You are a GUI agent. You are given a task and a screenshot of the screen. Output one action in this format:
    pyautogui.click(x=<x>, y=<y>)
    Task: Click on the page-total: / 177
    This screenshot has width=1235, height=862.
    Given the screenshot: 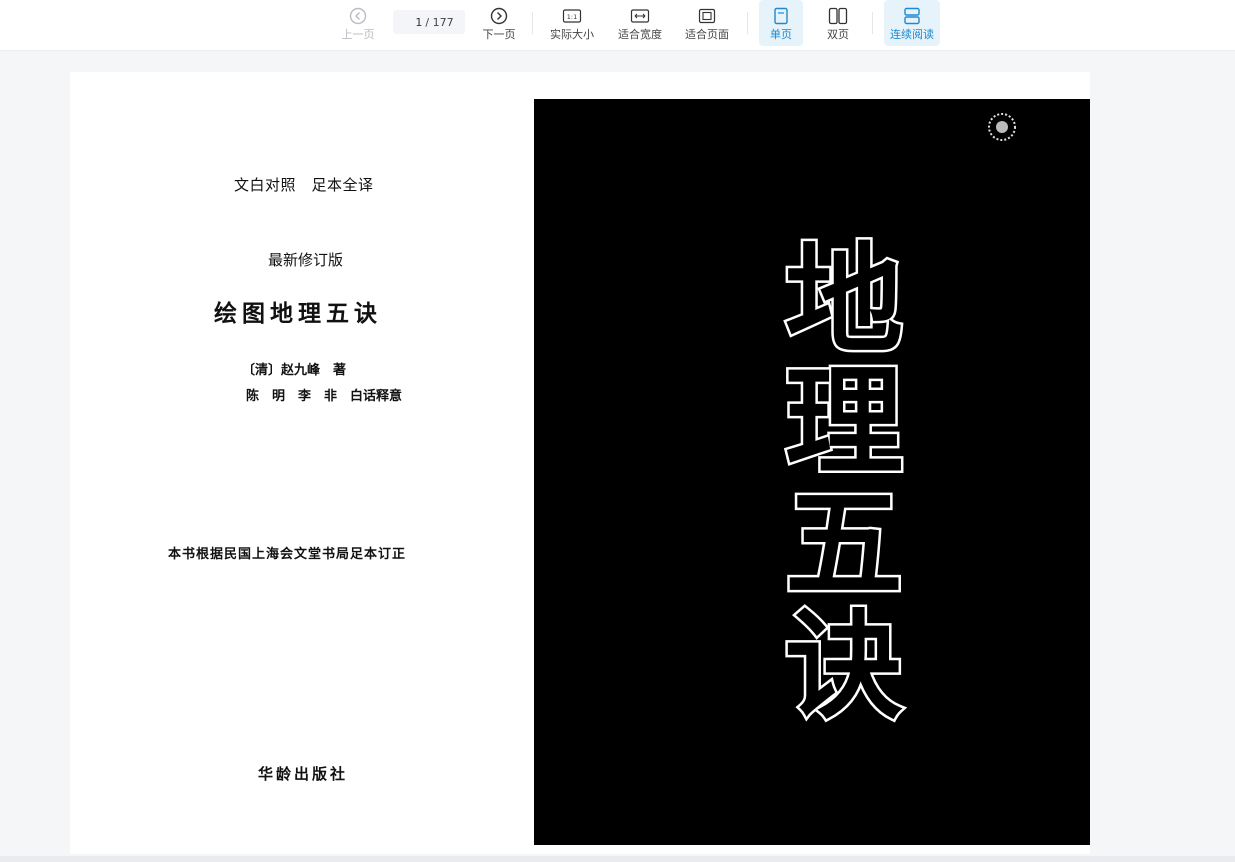 What is the action you would take?
    pyautogui.click(x=439, y=22)
    